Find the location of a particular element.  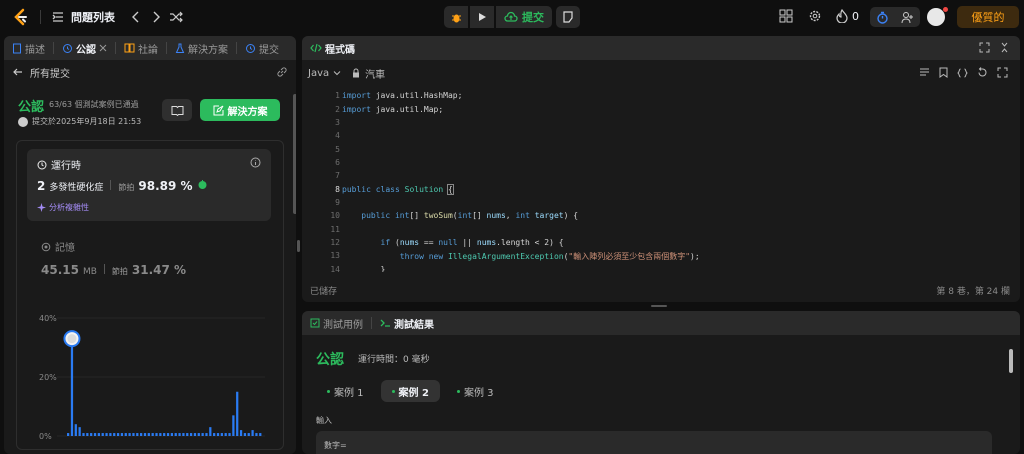

run-button is located at coordinates (482, 17).